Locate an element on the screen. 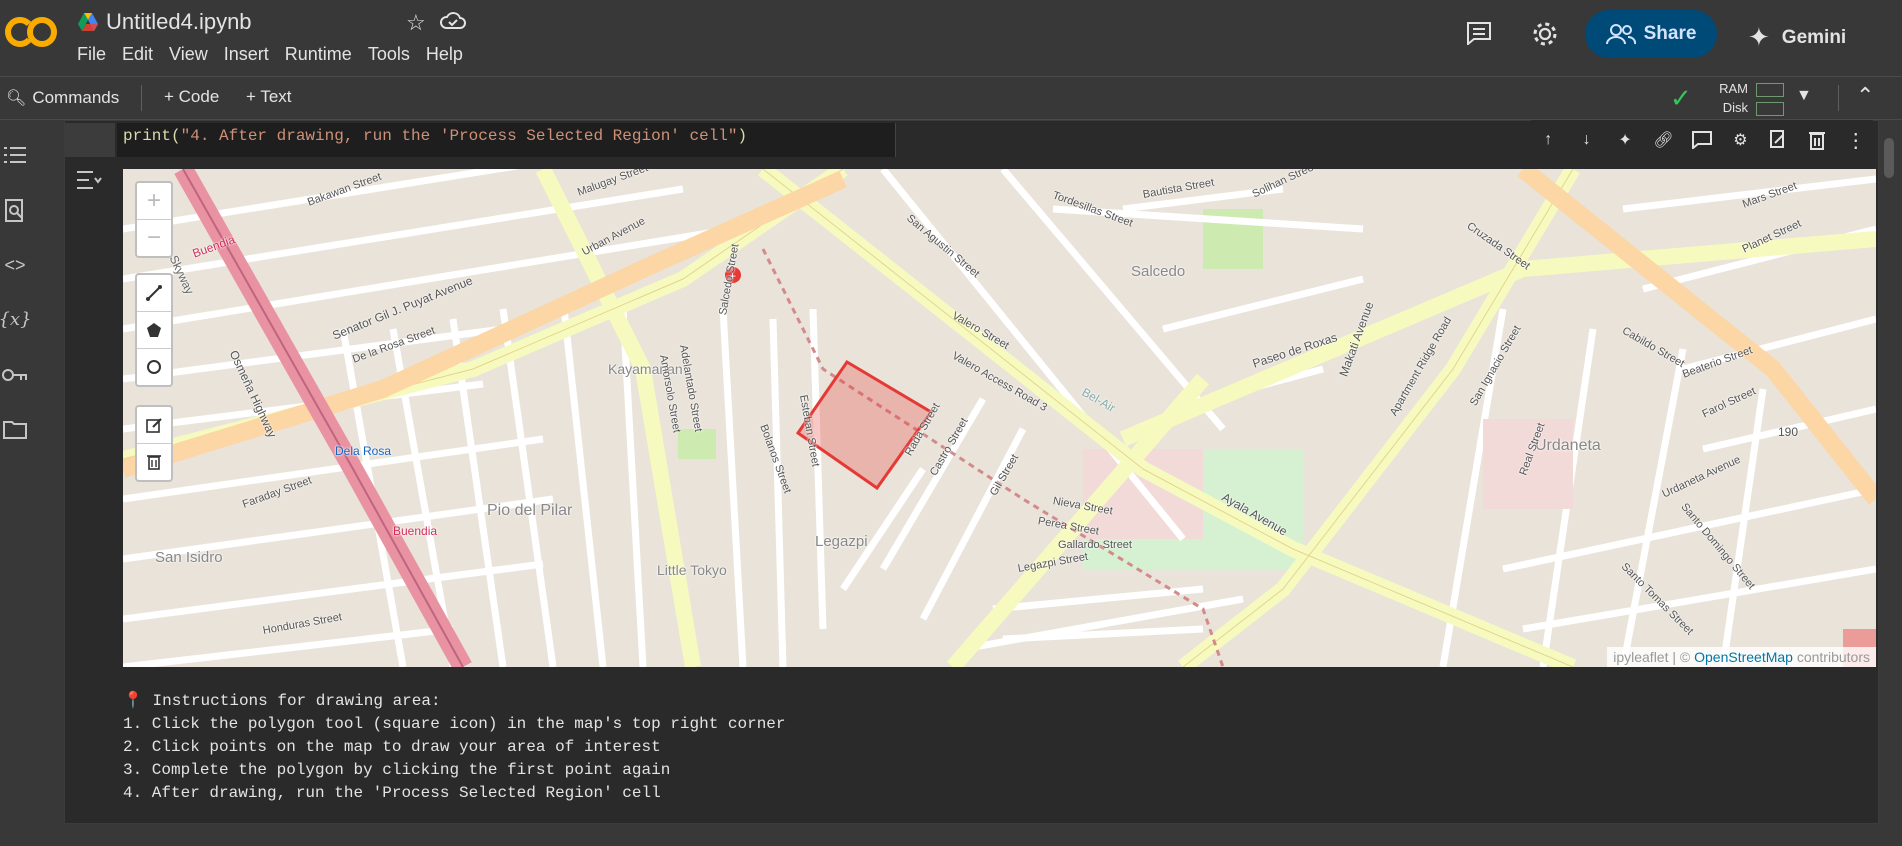 Image resolution: width=1902 pixels, height=846 pixels. code-func: print( is located at coordinates (152, 136).